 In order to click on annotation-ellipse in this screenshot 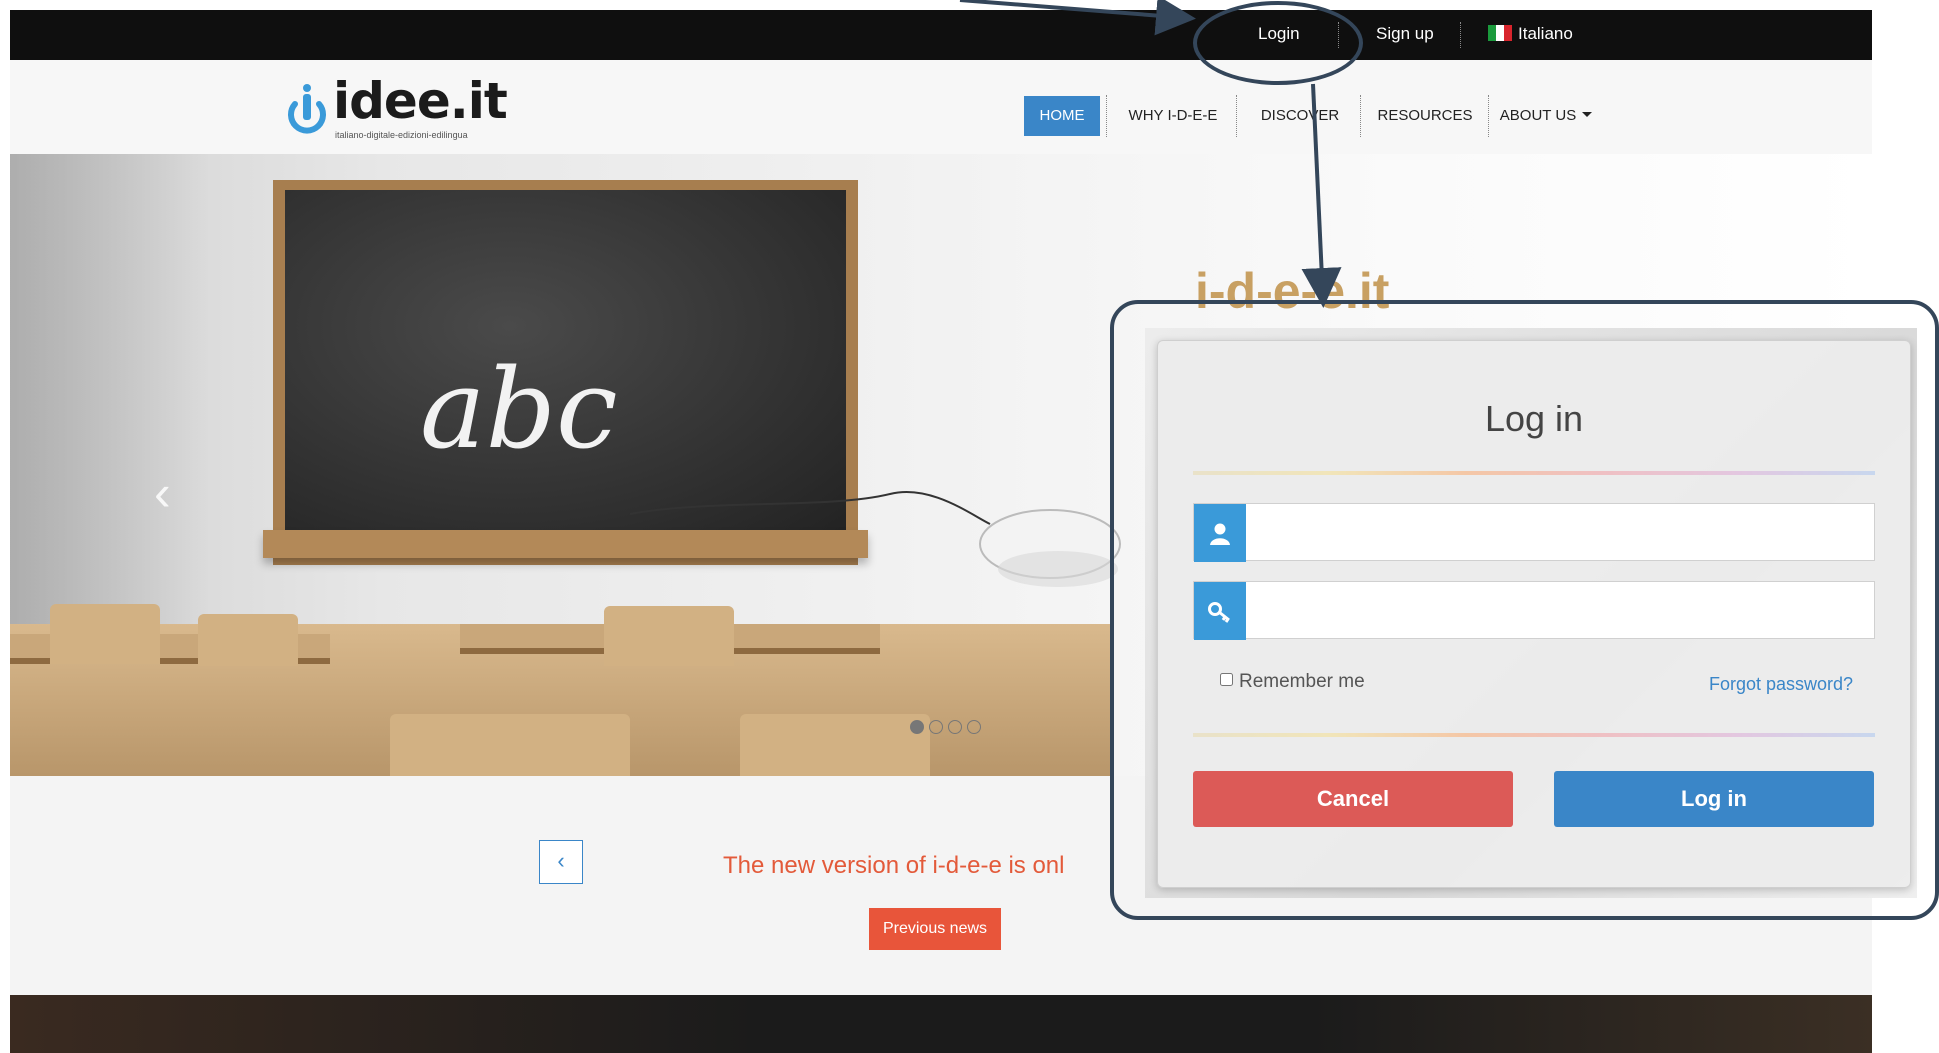, I will do `click(1278, 43)`.